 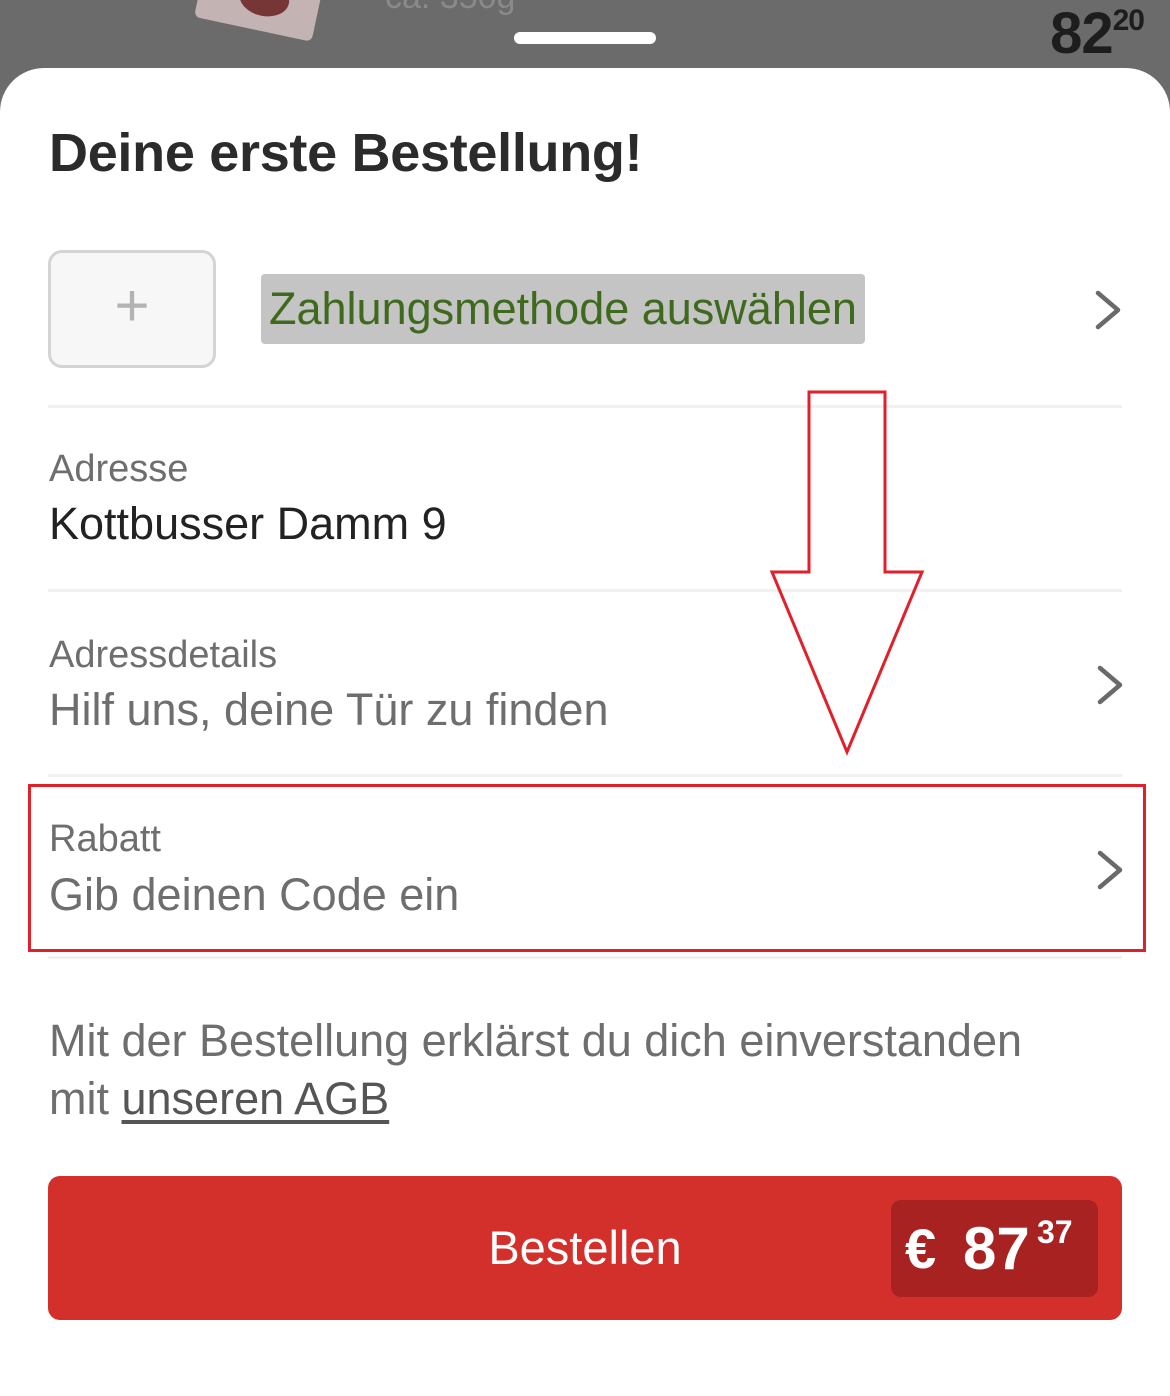 I want to click on product-price-int: 82, so click(x=1082, y=33).